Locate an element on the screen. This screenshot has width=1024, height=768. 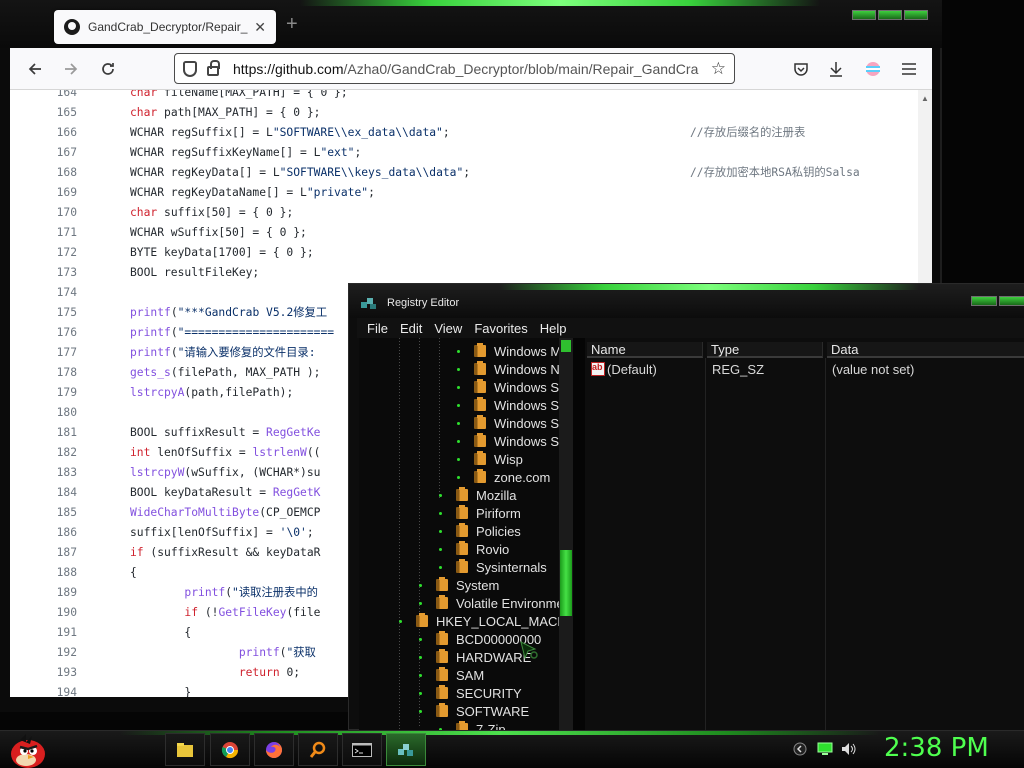
line-number: 190 is located at coordinates (43, 612).